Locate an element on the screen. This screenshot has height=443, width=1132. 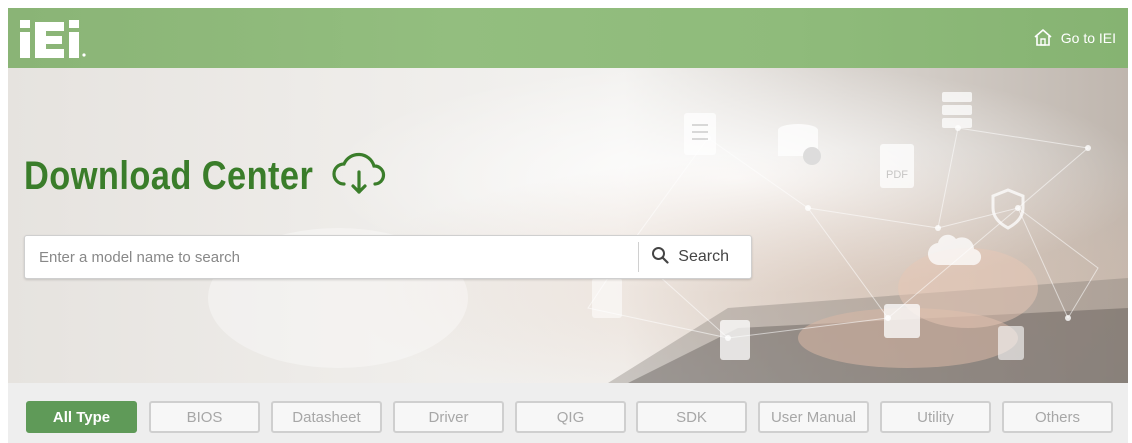
filter-tab-datasheet: Datasheet is located at coordinates (326, 417).